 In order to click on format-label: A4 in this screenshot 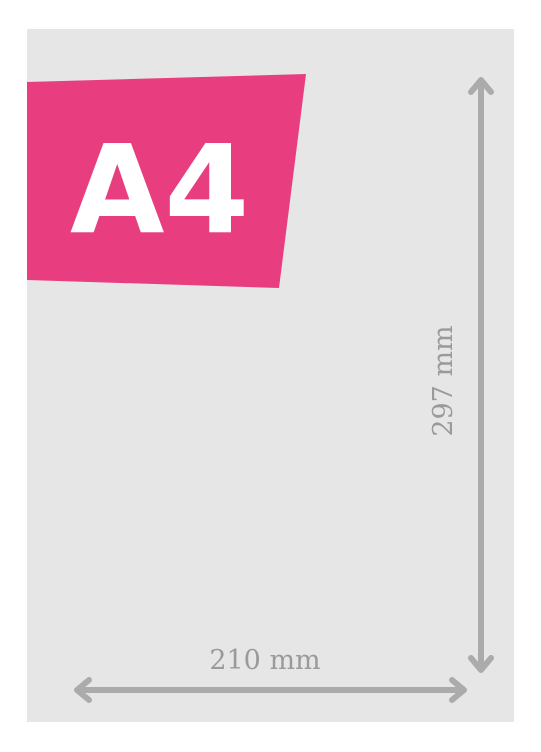, I will do `click(159, 190)`.